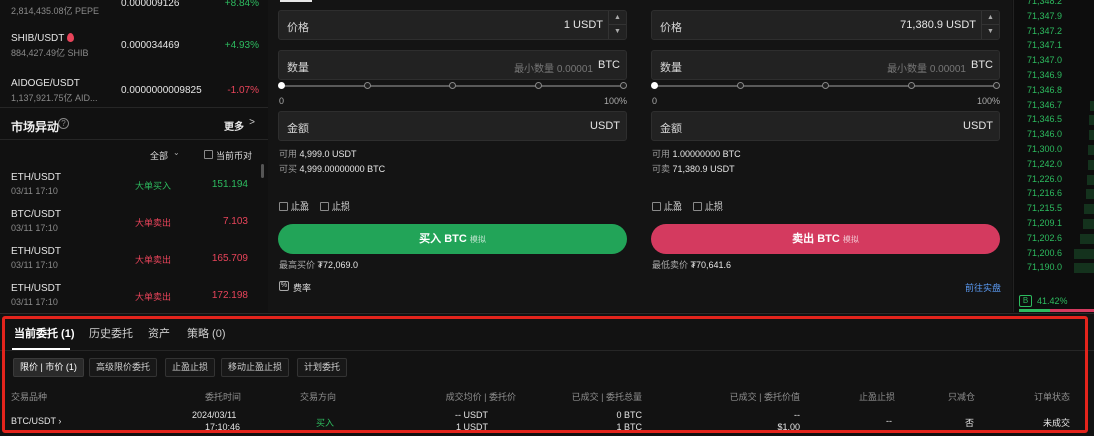 The height and width of the screenshot is (436, 1094). I want to click on buy-amount-field: 金额 USDT, so click(452, 126).